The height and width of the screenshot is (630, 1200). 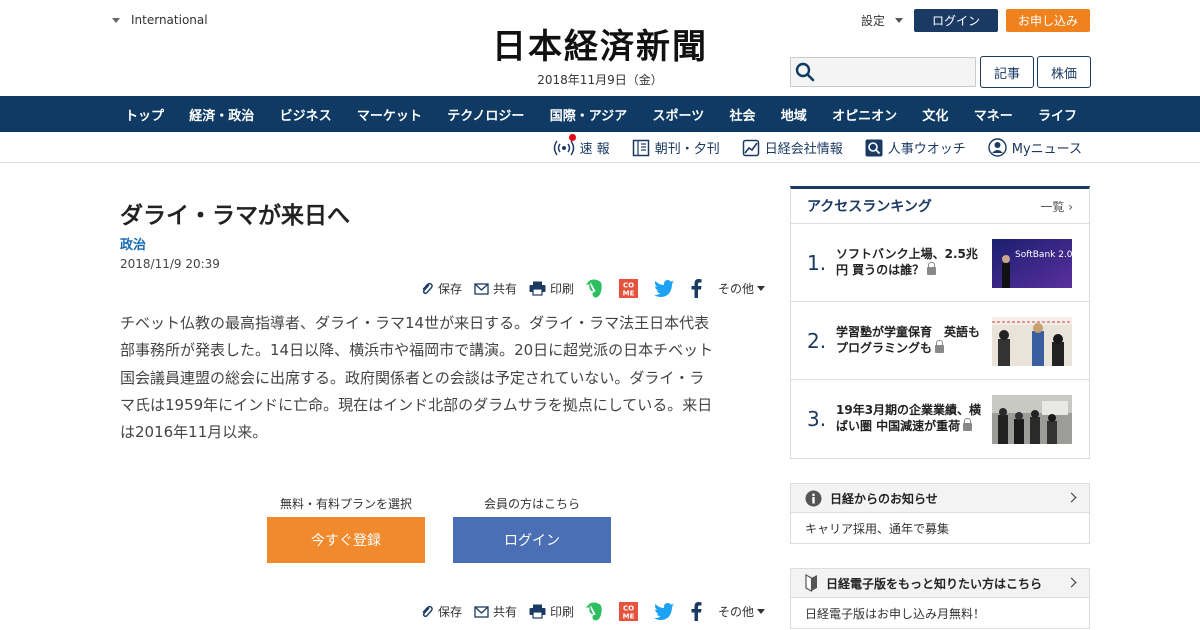 I want to click on ranking-headline: 学習塾が学童保育 英語もプログラミングも, so click(x=911, y=340).